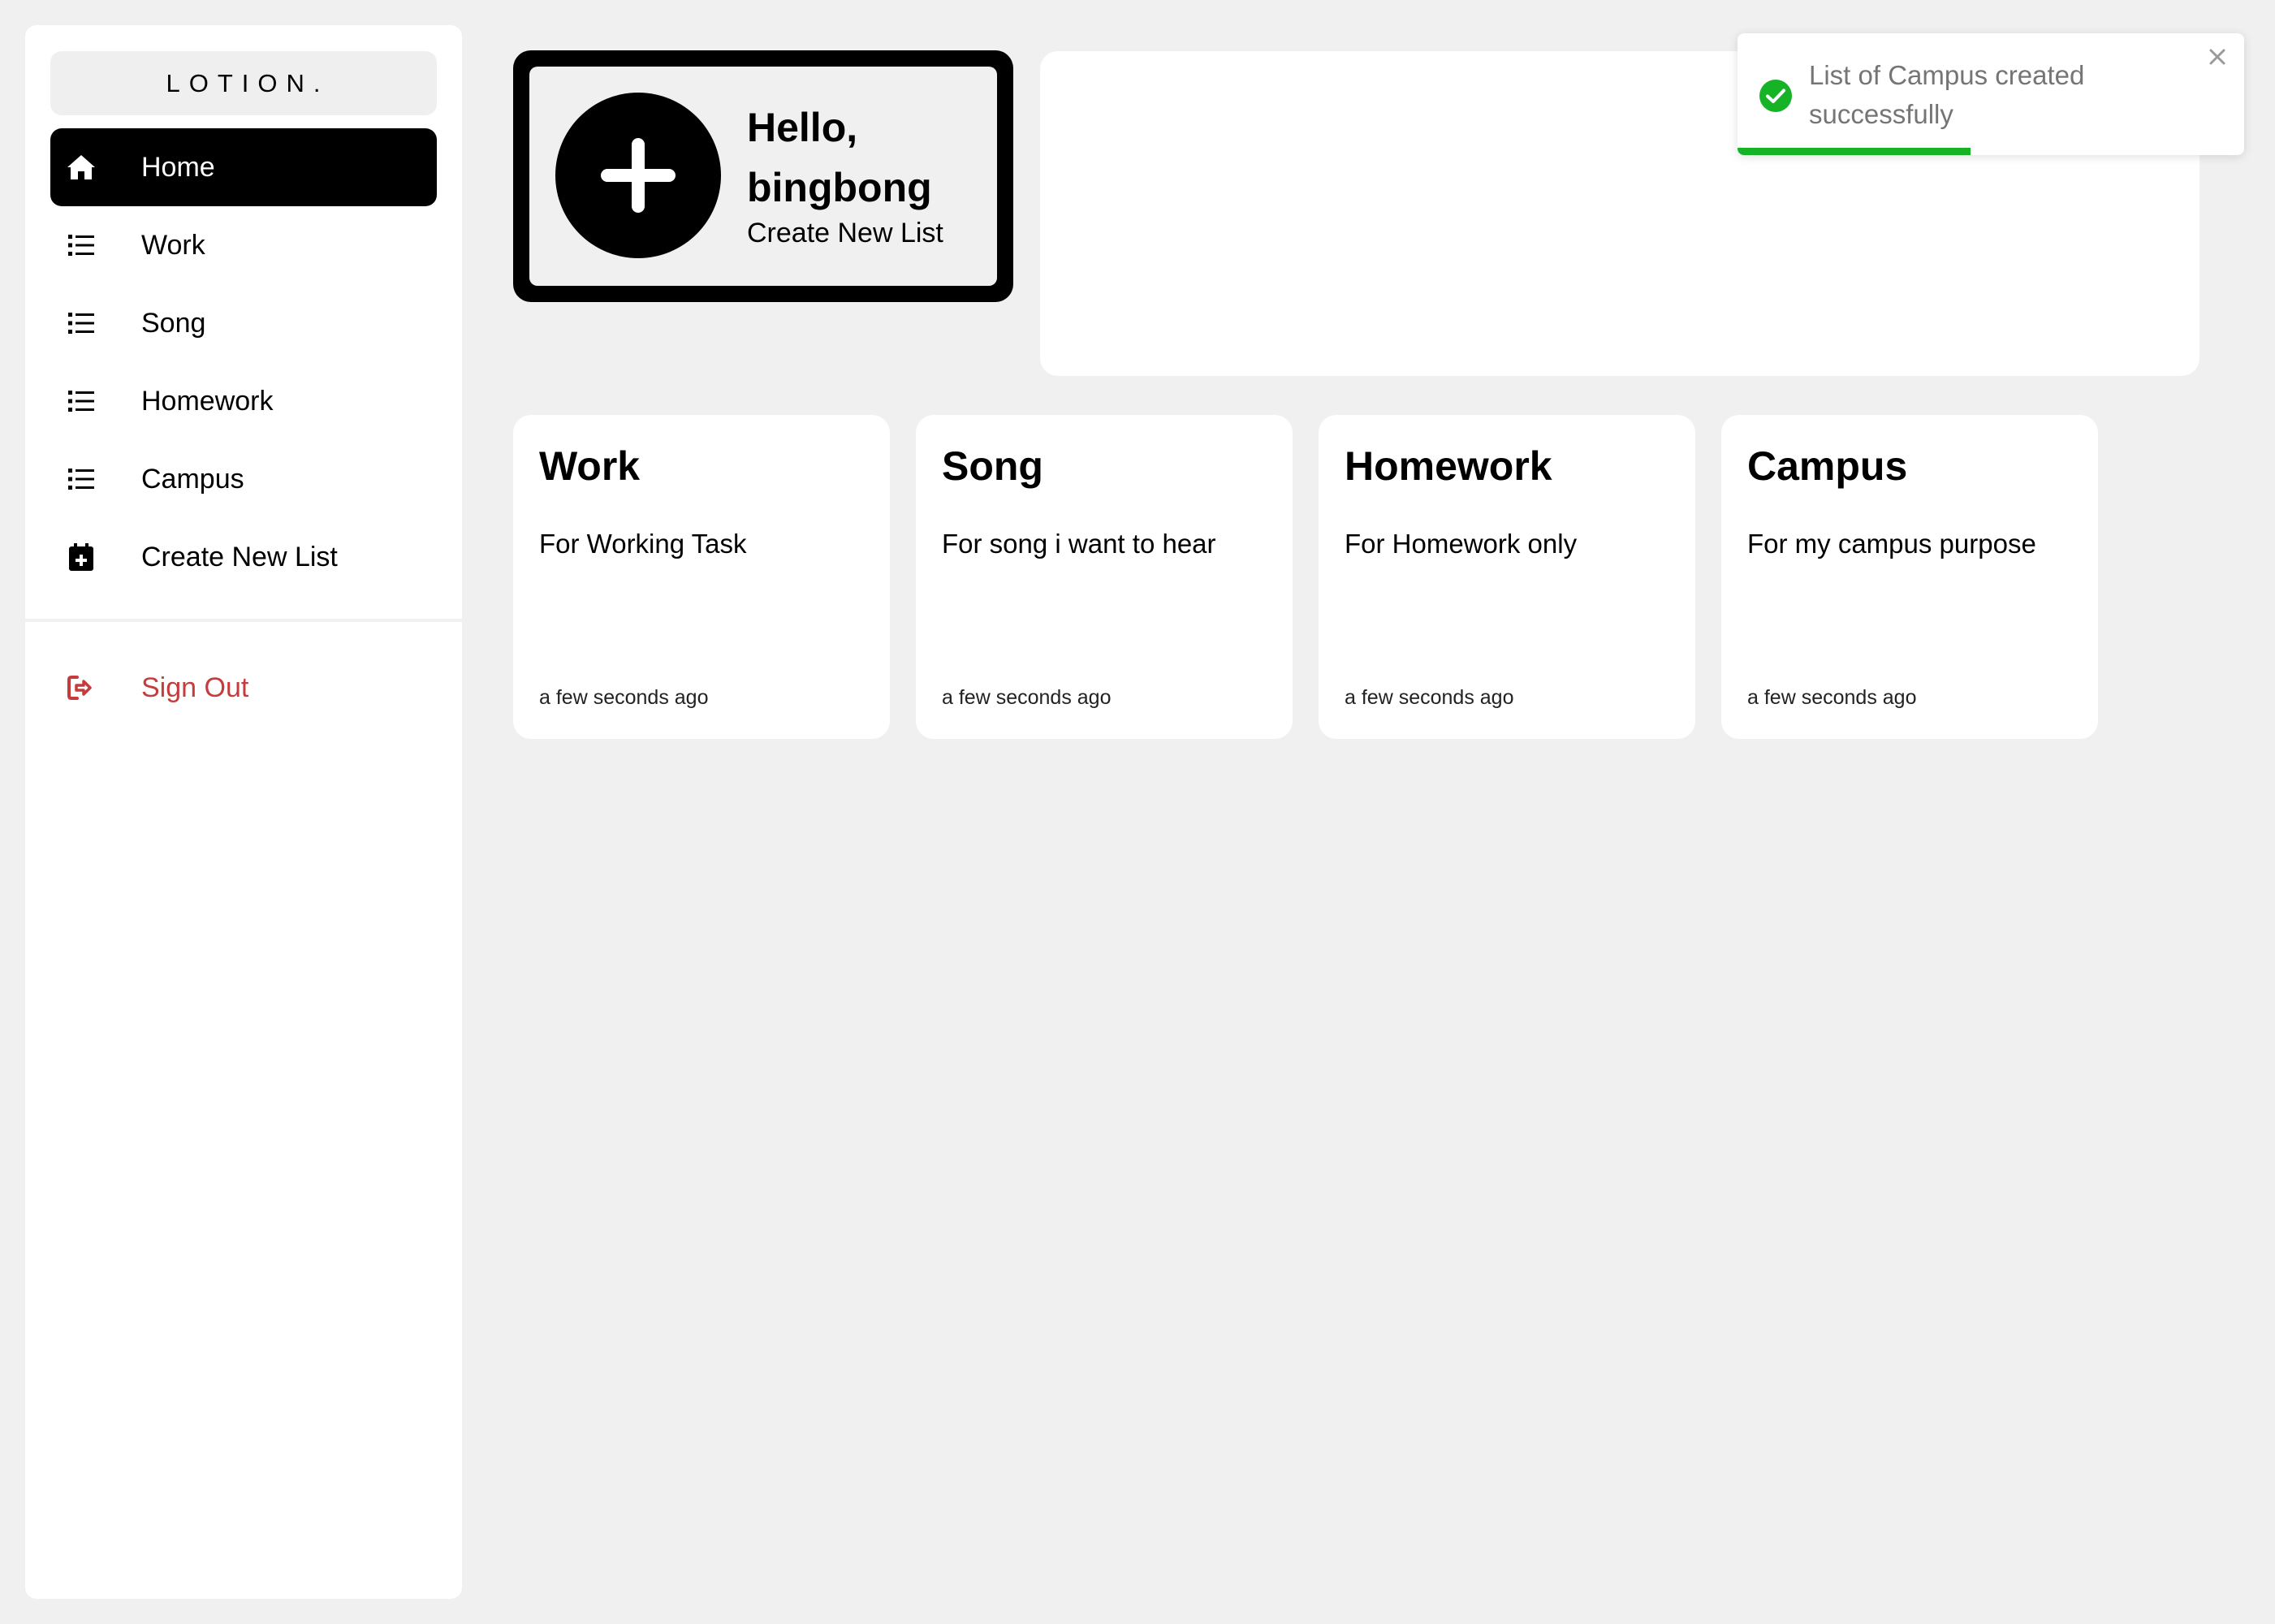  I want to click on create-new-list-card: Hello, bingbong Create New List, so click(763, 176).